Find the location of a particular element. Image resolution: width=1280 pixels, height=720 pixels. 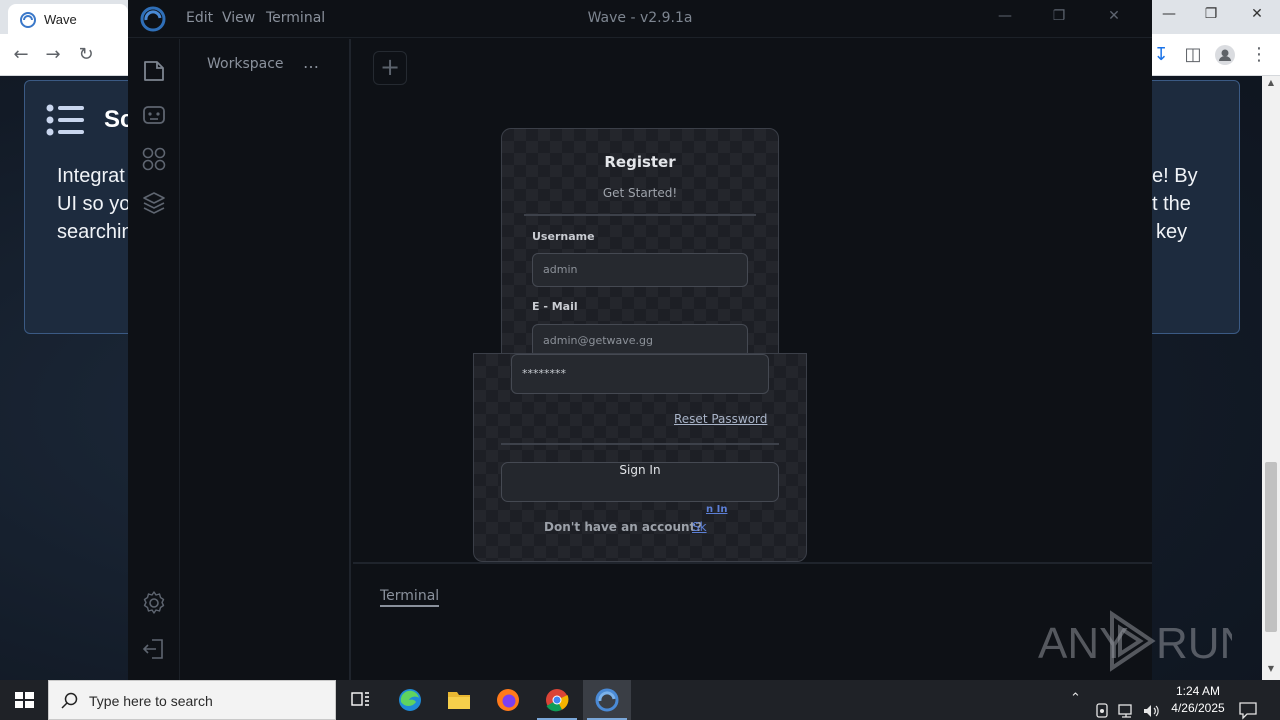

no-account-text: Don't have an account? is located at coordinates (623, 527).